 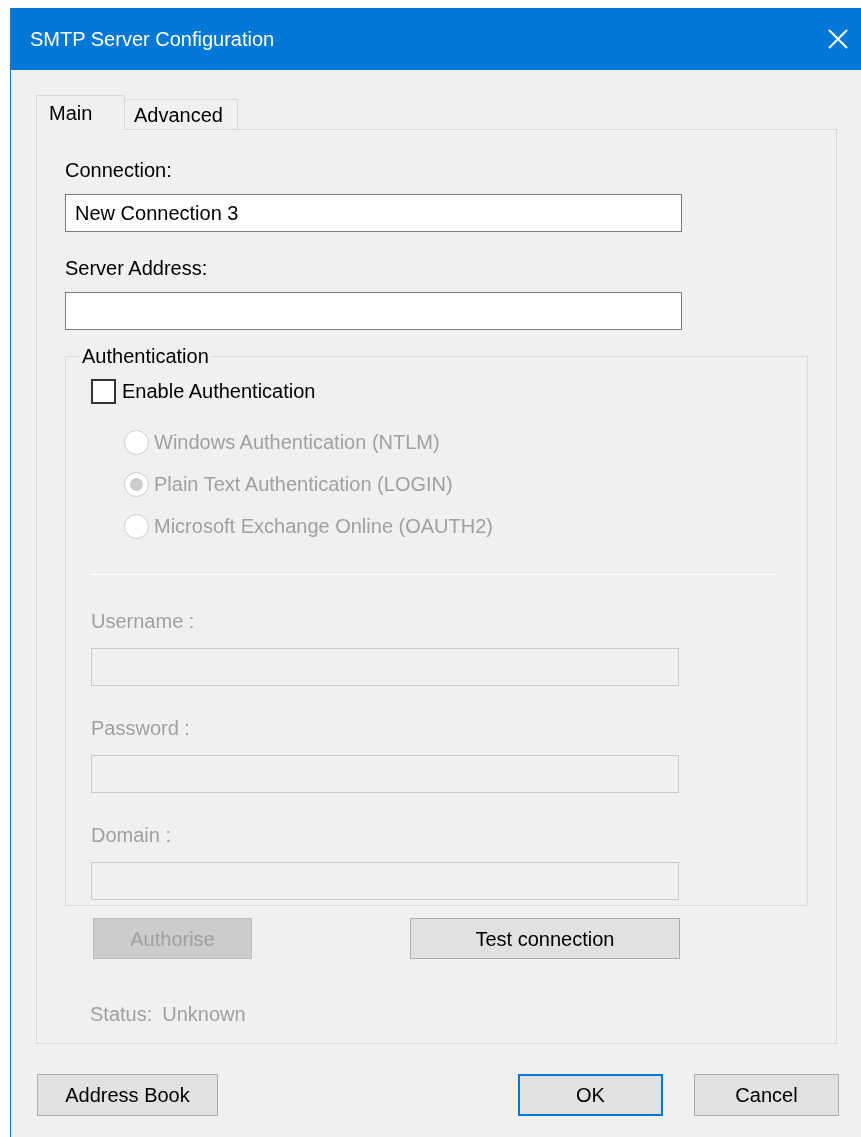 I want to click on field-label: Username :, so click(x=143, y=621).